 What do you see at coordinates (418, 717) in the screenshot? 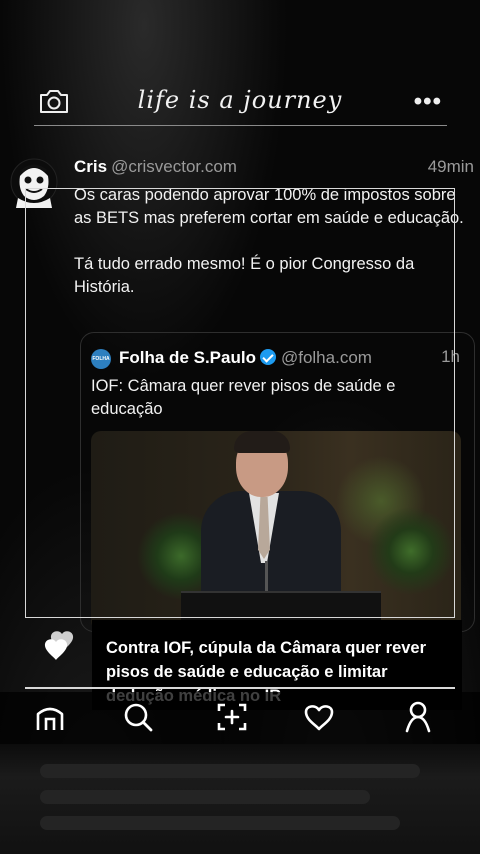
I see `profile-icon` at bounding box center [418, 717].